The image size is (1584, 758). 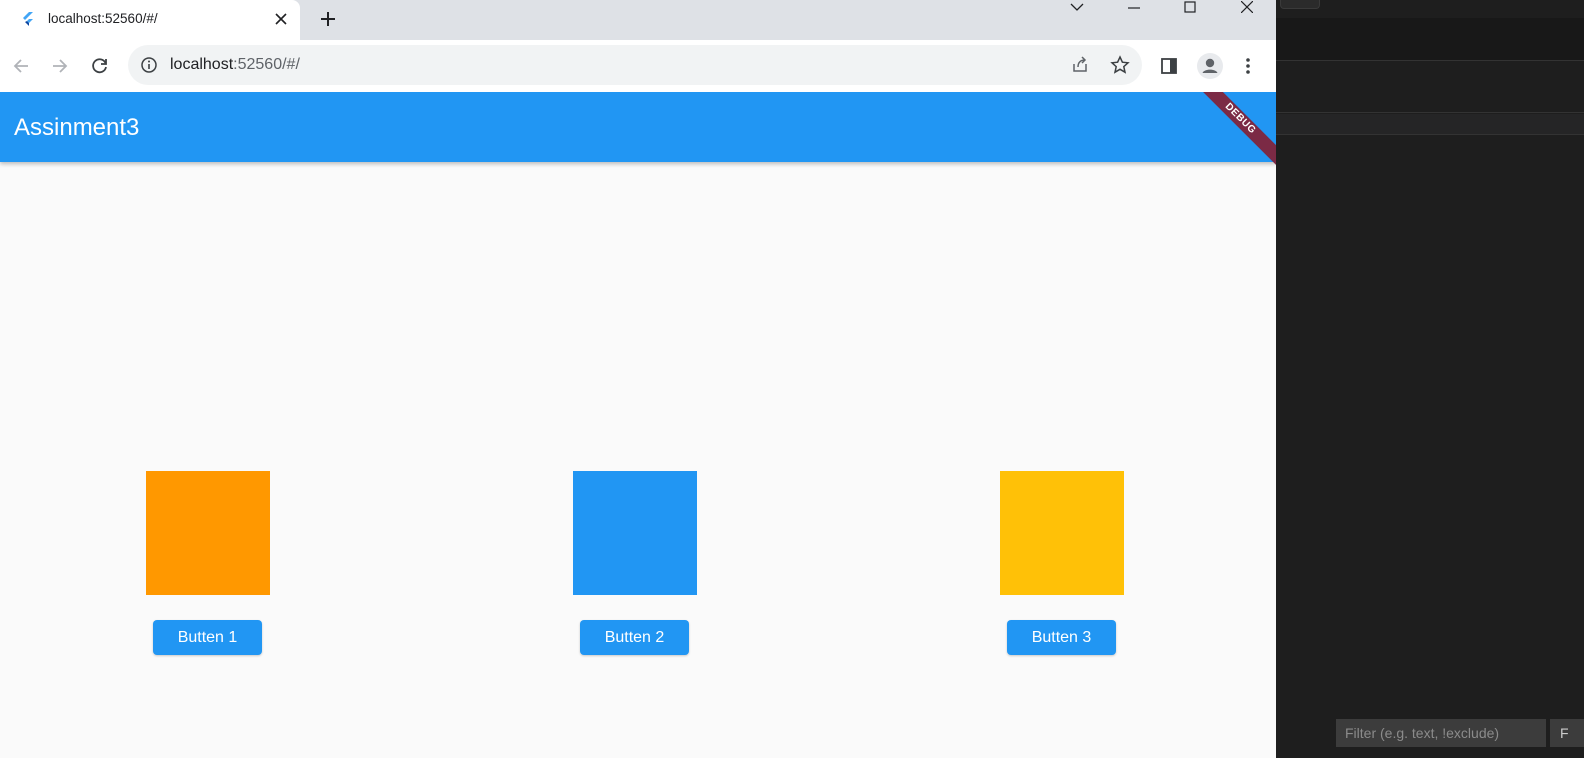 What do you see at coordinates (1190, 7) in the screenshot?
I see `maximize-icon` at bounding box center [1190, 7].